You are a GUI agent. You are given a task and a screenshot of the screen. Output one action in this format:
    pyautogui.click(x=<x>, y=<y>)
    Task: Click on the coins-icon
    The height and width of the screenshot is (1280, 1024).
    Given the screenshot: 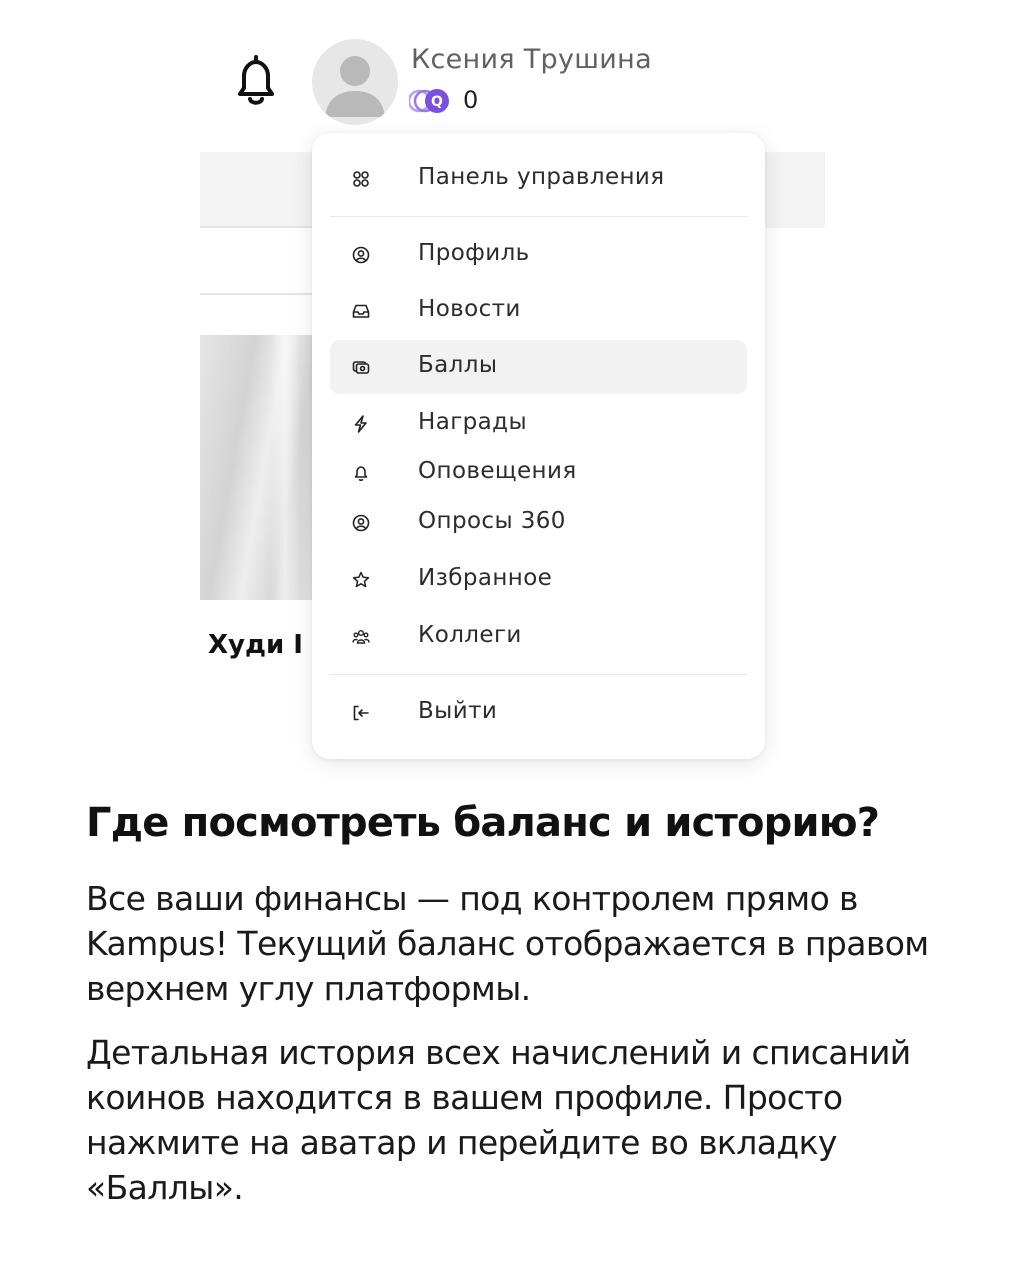 What is the action you would take?
    pyautogui.click(x=361, y=367)
    